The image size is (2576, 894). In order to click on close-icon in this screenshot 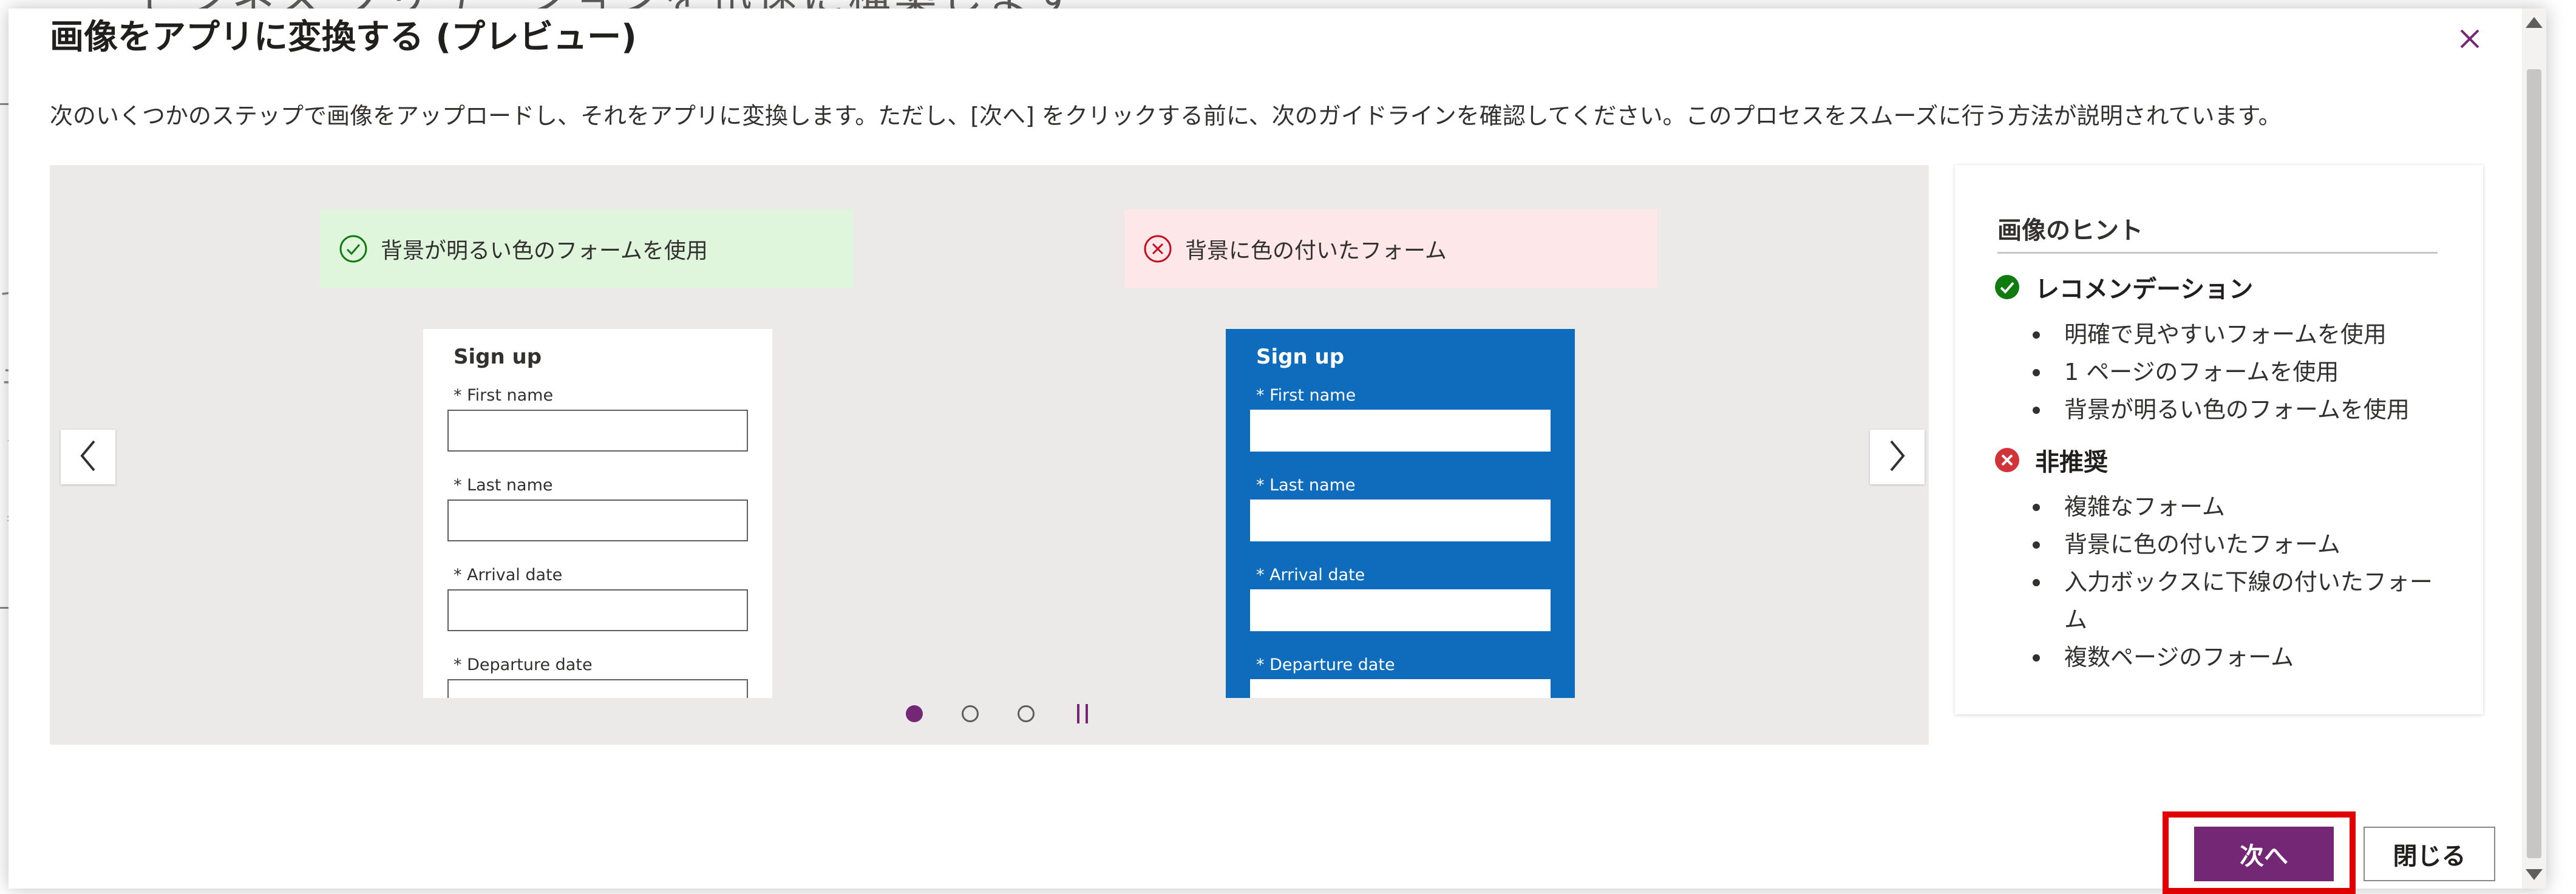, I will do `click(2470, 39)`.